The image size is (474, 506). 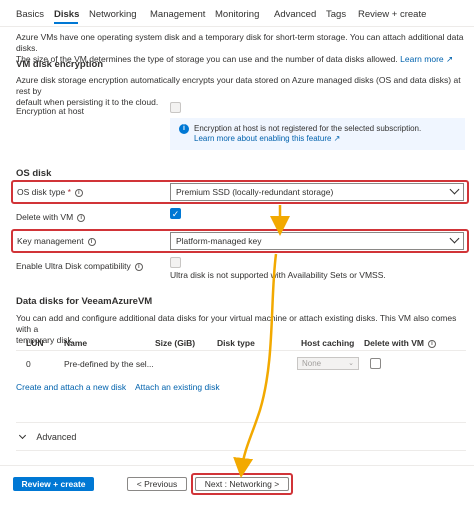 I want to click on encryption-heading: VM disk encryption, so click(x=60, y=64).